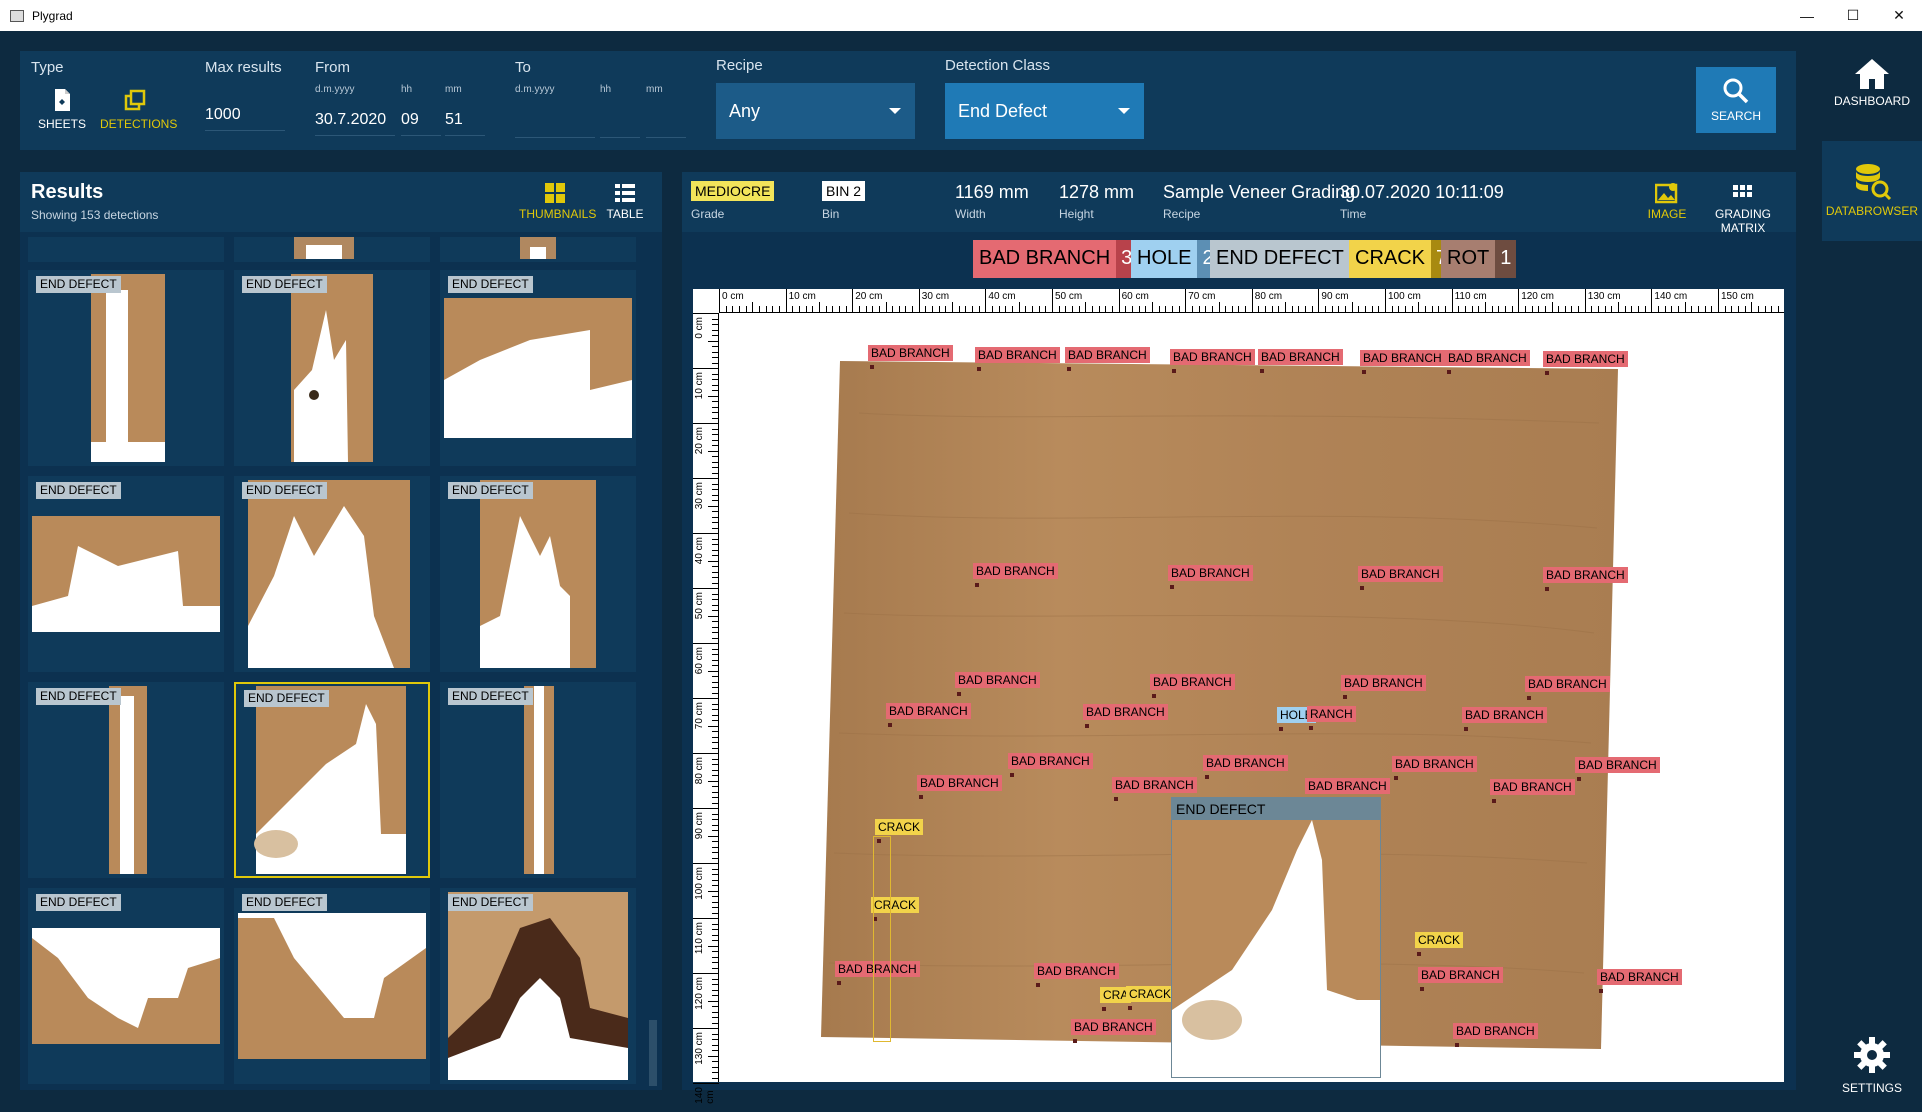  I want to click on view-grading-matrix-button: GRADING MATRIX, so click(1743, 208).